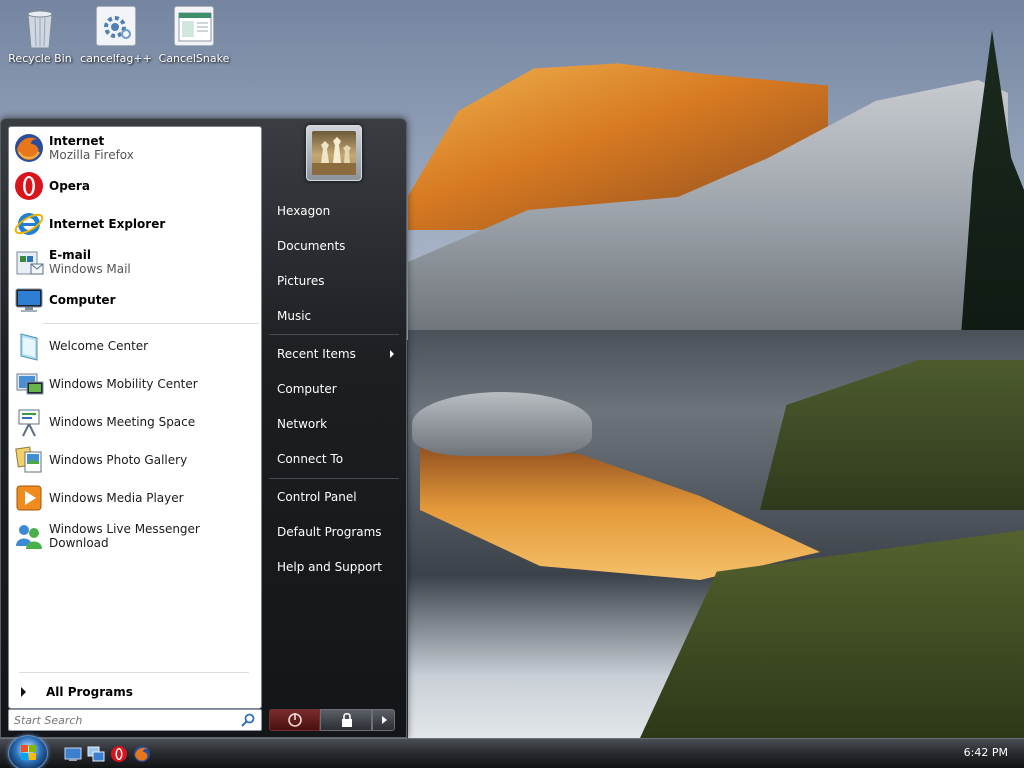 The height and width of the screenshot is (768, 1024). I want to click on recycle-bin-icon, so click(40, 27).